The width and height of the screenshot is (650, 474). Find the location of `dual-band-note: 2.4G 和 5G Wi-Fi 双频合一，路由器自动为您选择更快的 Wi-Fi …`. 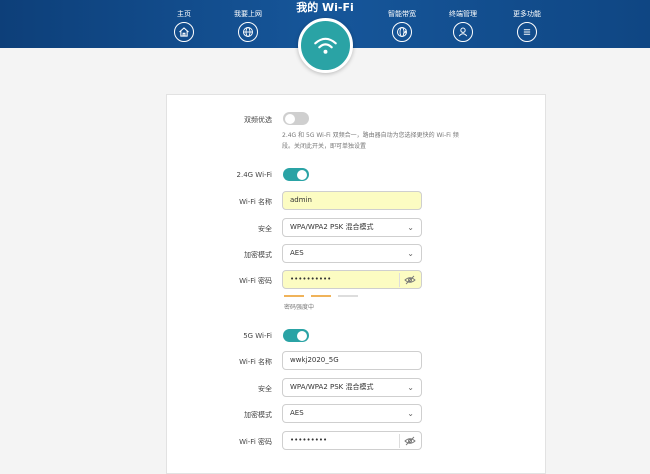

dual-band-note: 2.4G 和 5G Wi-Fi 双频合一，路由器自动为您选择更快的 Wi-Fi … is located at coordinates (402, 141).